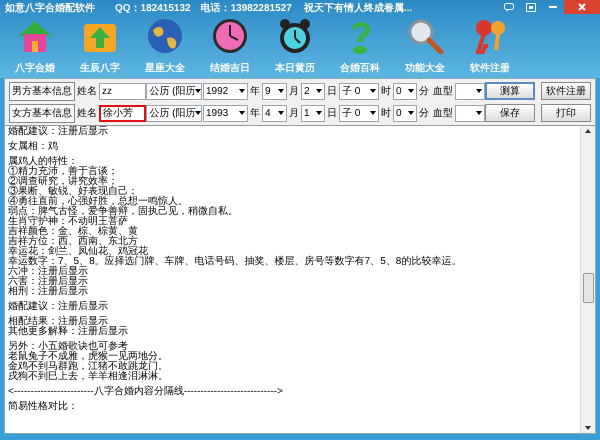 The width and height of the screenshot is (600, 440). I want to click on year-select: 1993, so click(225, 113).